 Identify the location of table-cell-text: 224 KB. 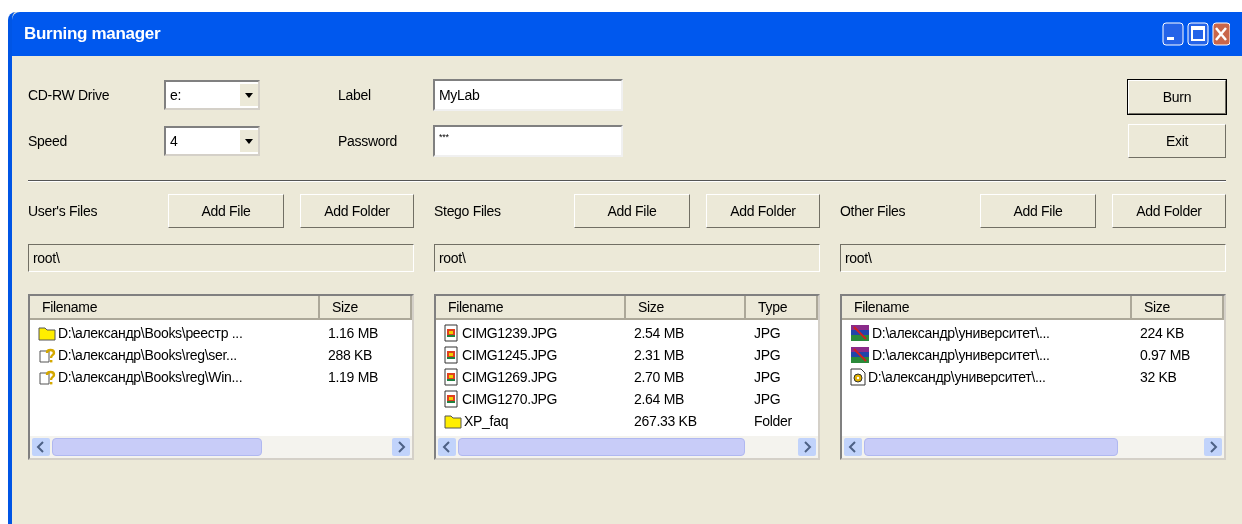
(1162, 333).